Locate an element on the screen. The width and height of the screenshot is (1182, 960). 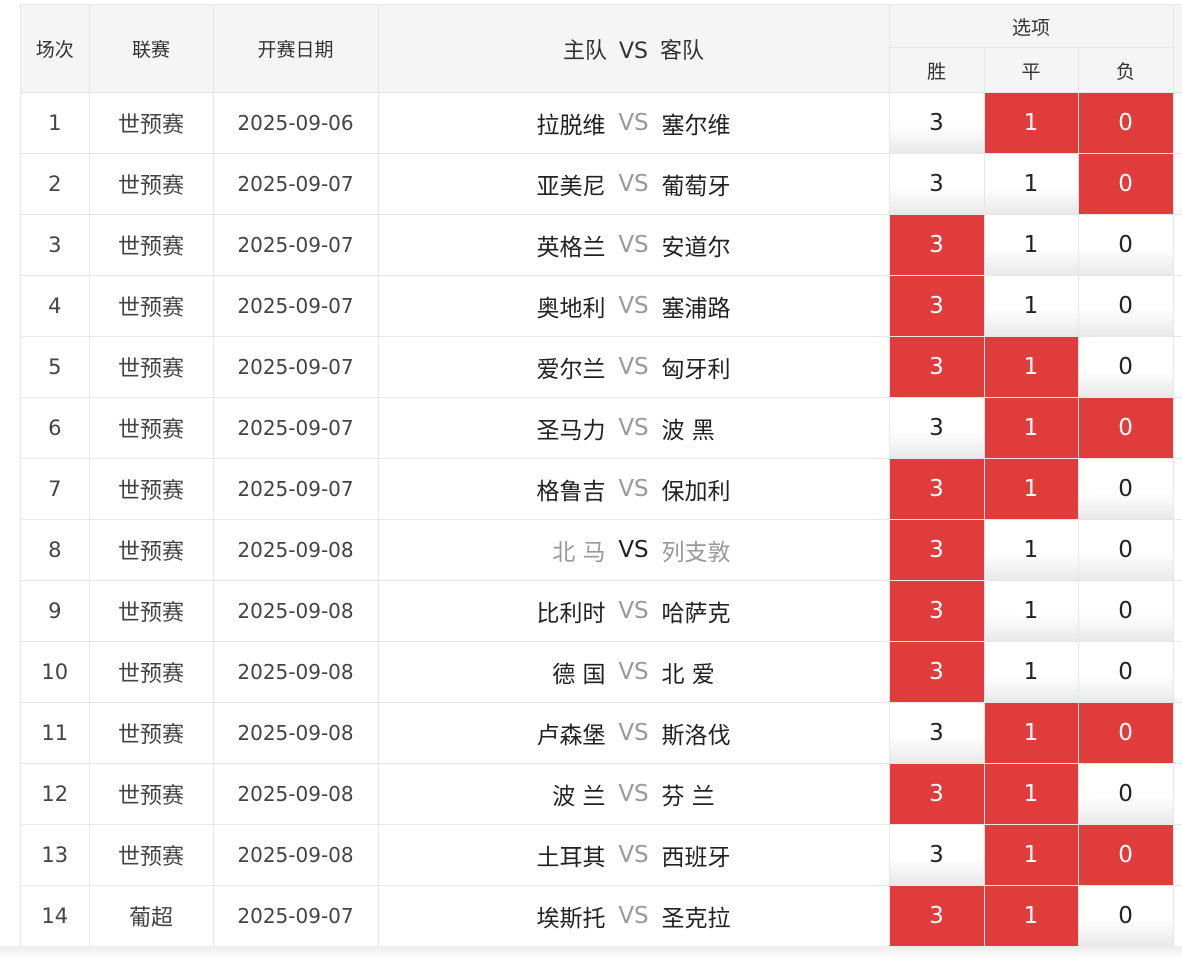
home-team: 拉脱维 is located at coordinates (571, 126).